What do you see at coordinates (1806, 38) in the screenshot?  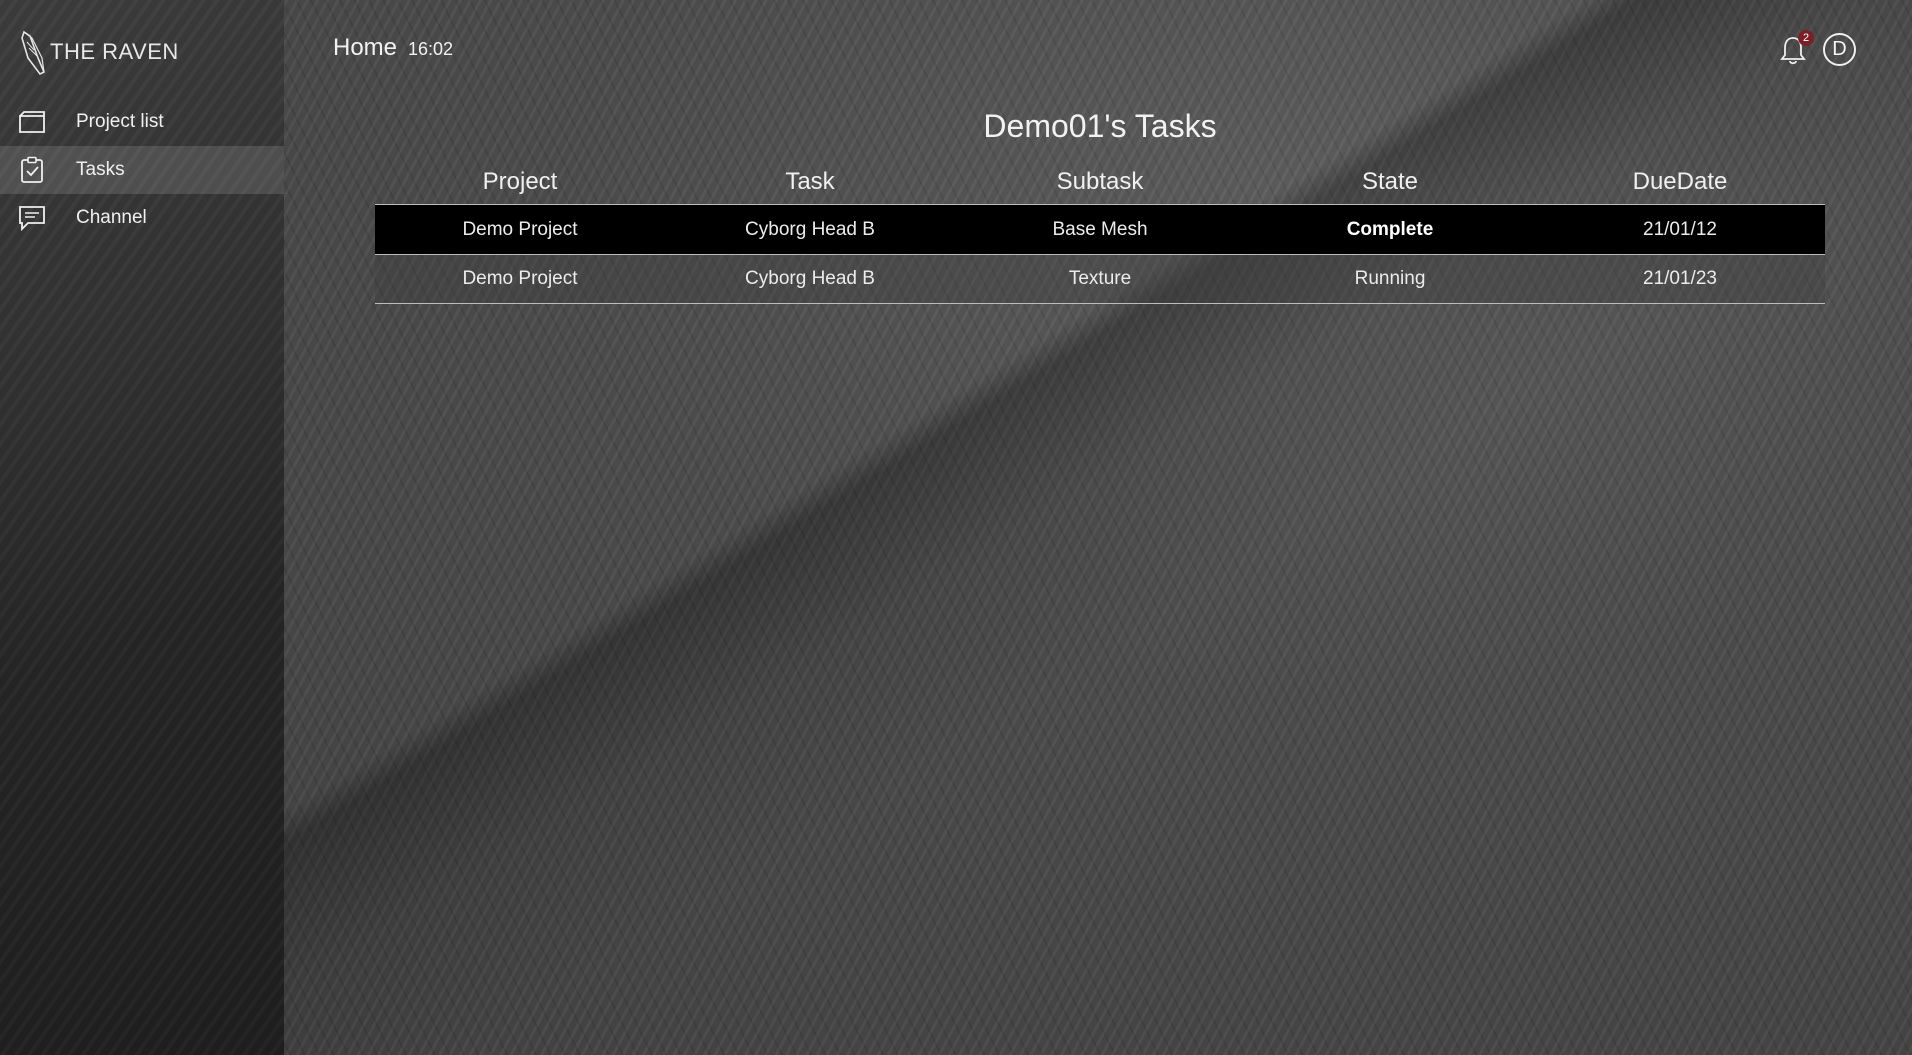 I see `notification-badge: 2` at bounding box center [1806, 38].